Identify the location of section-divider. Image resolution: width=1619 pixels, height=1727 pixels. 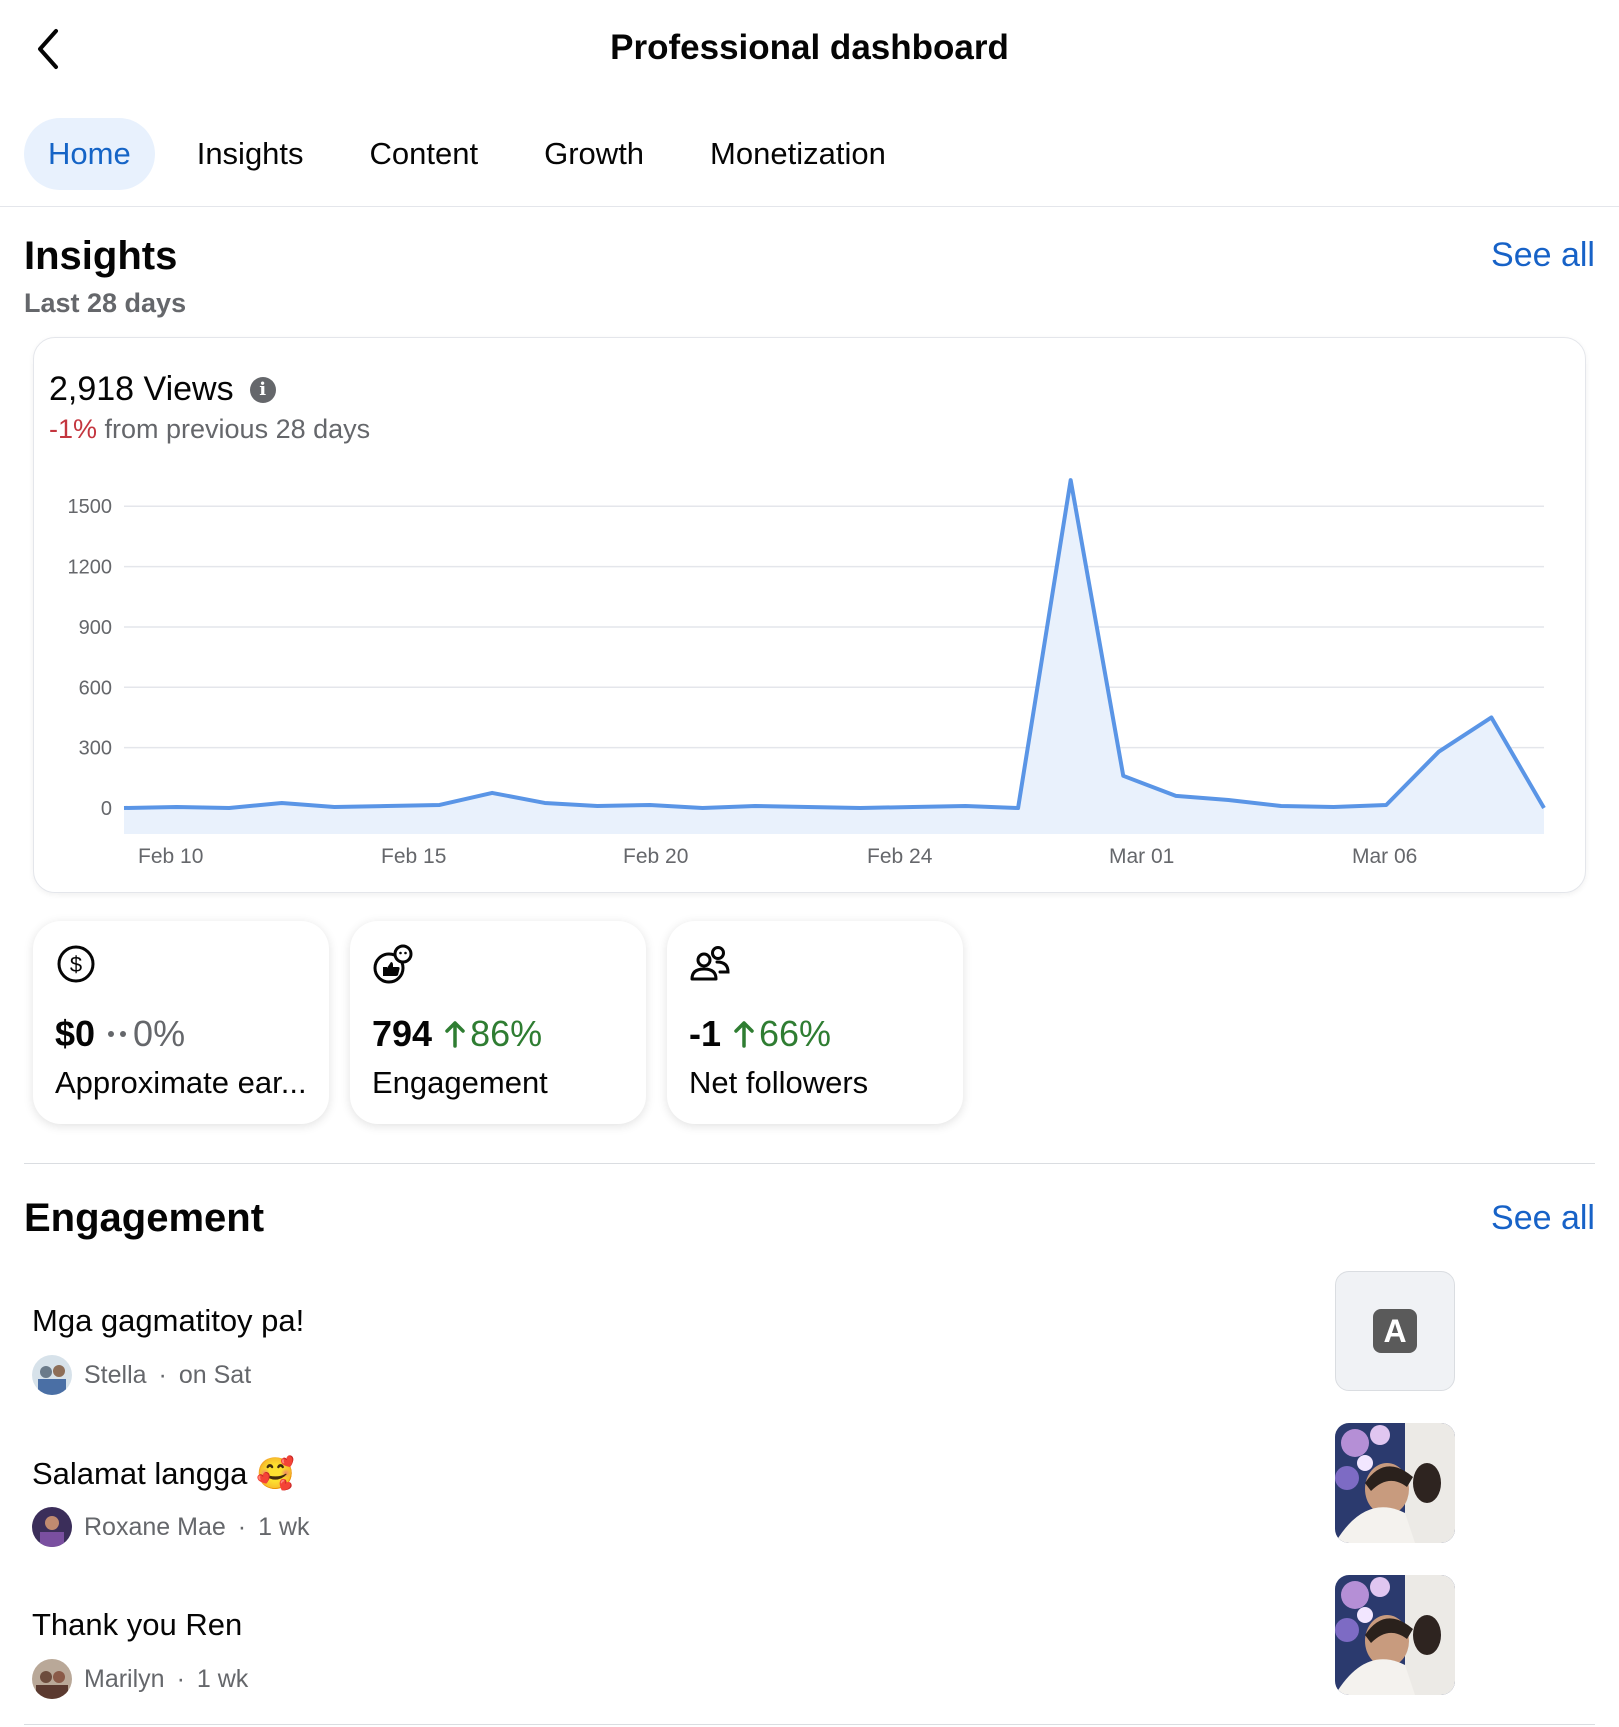
(809, 1163).